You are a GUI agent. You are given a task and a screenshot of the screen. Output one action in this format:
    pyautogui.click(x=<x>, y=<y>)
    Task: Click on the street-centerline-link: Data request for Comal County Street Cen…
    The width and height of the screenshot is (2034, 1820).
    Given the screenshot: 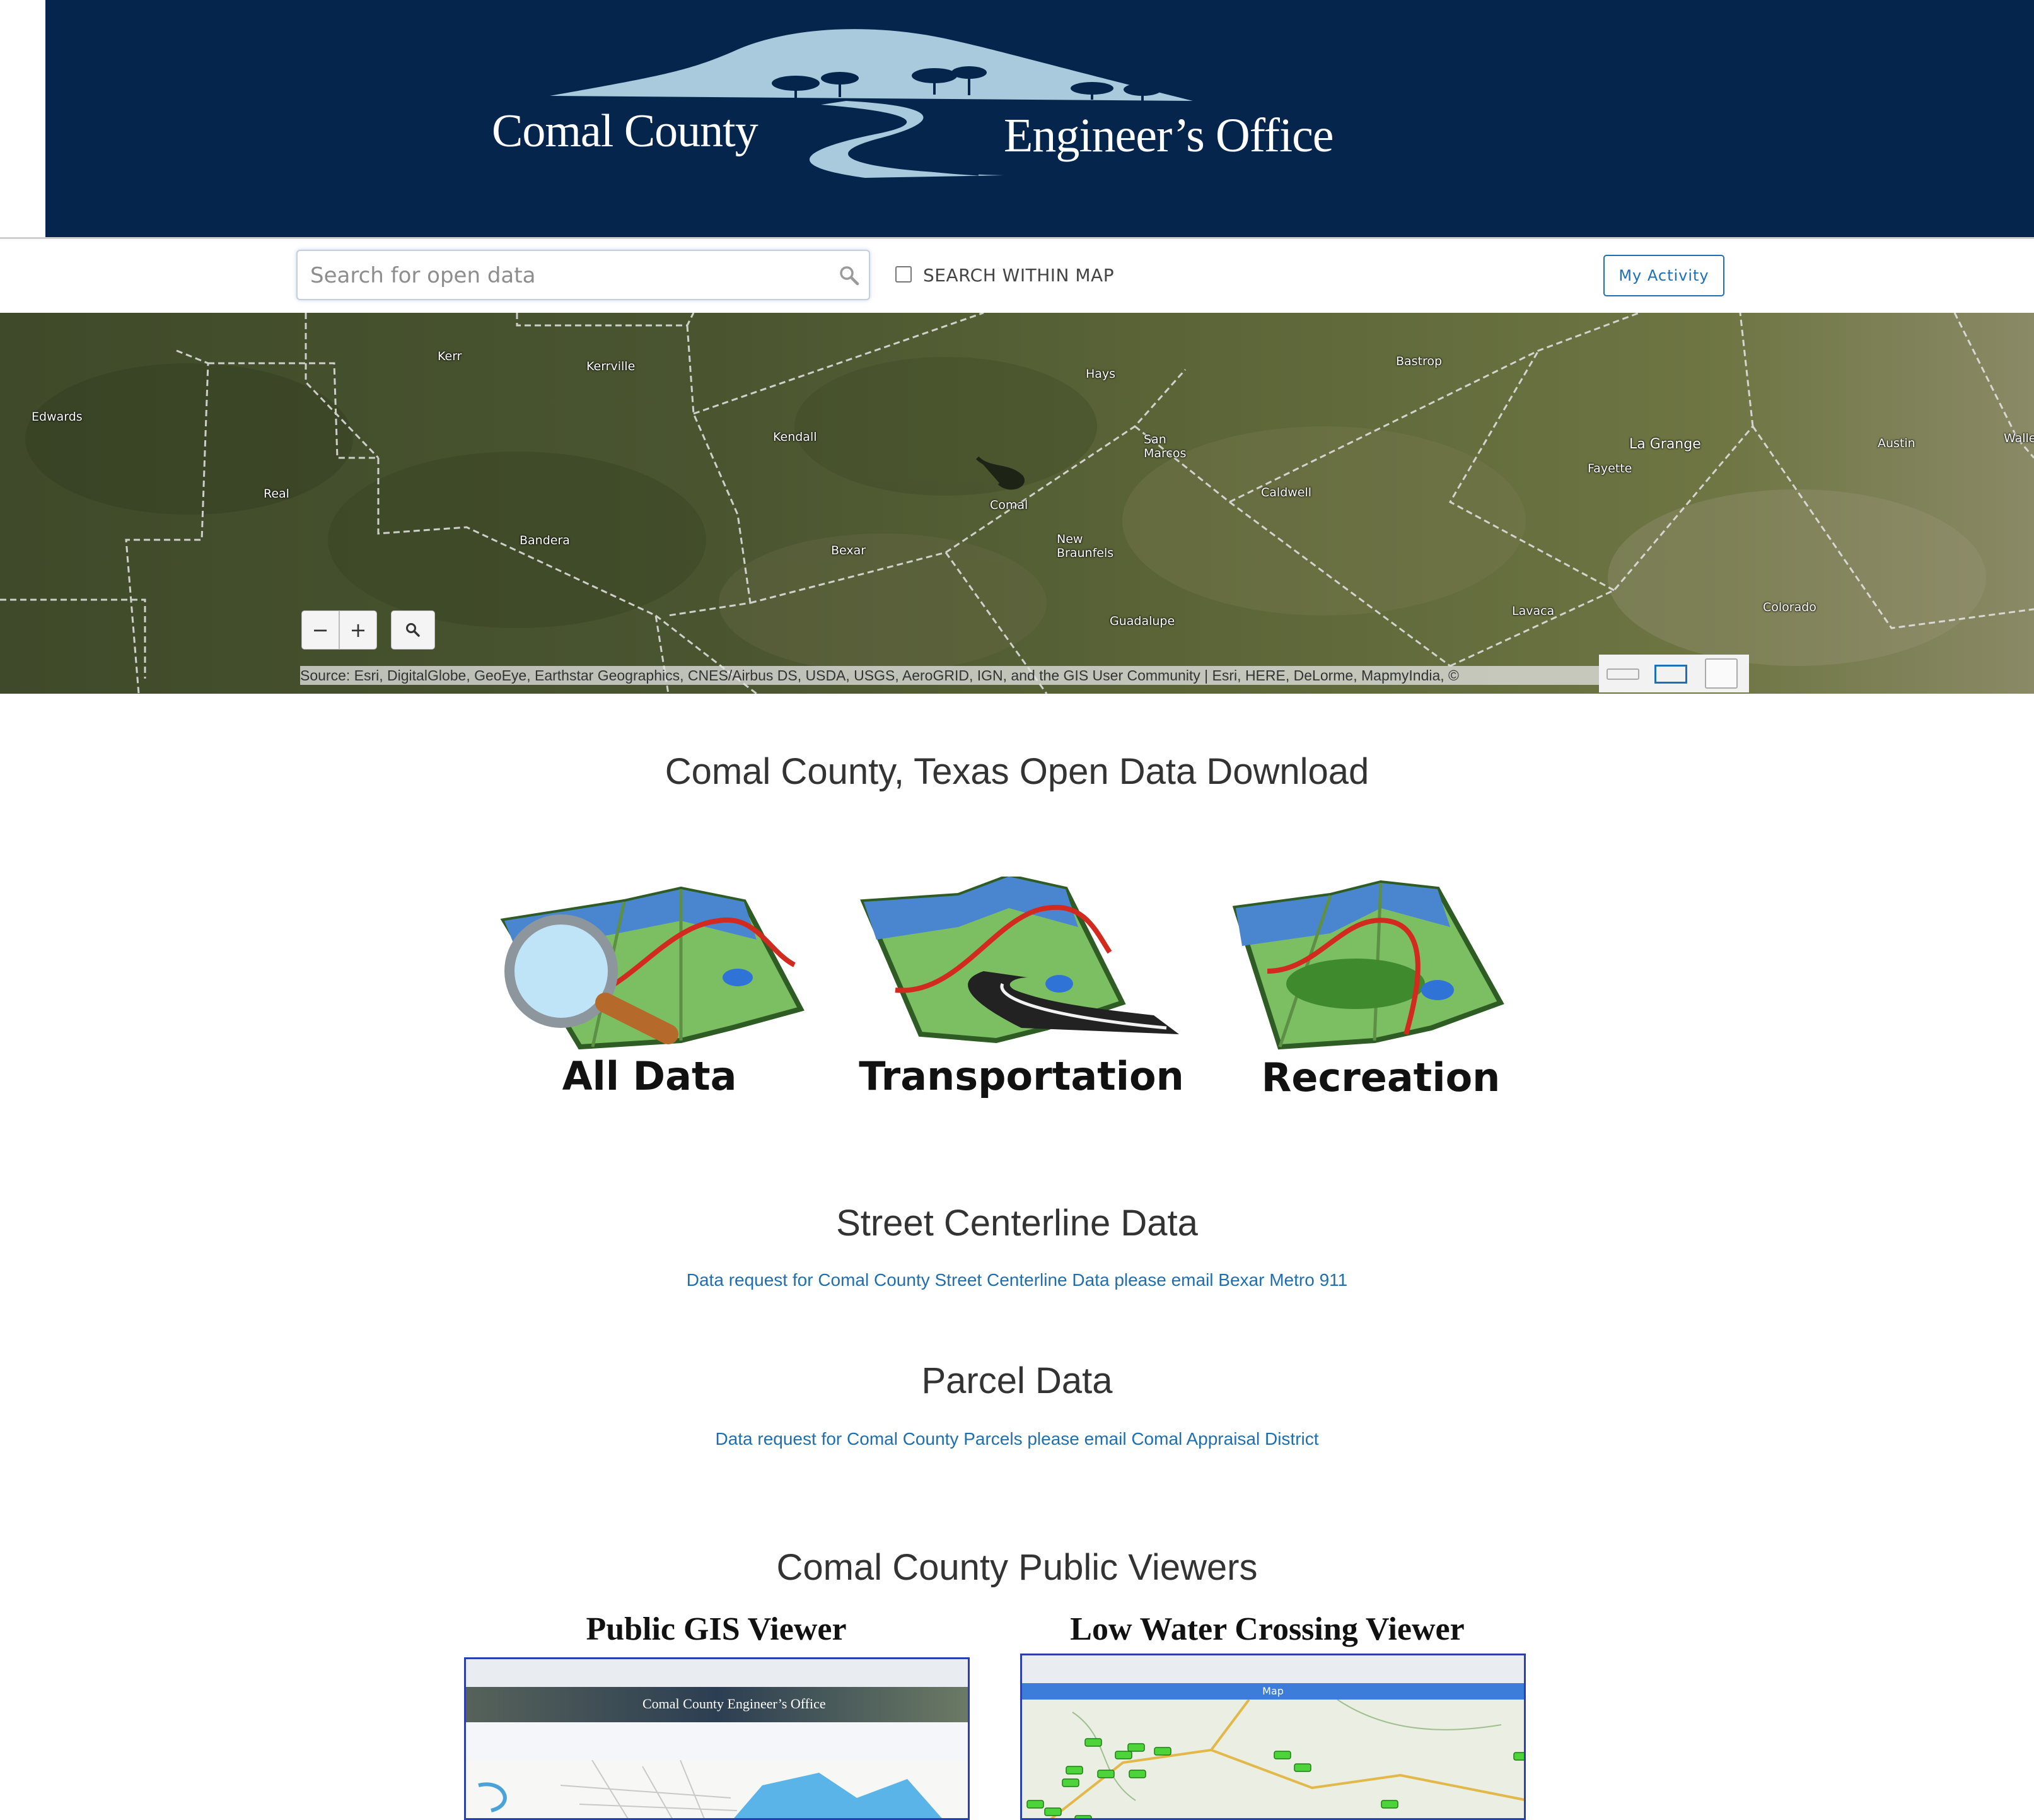 What is the action you would take?
    pyautogui.click(x=1017, y=1280)
    